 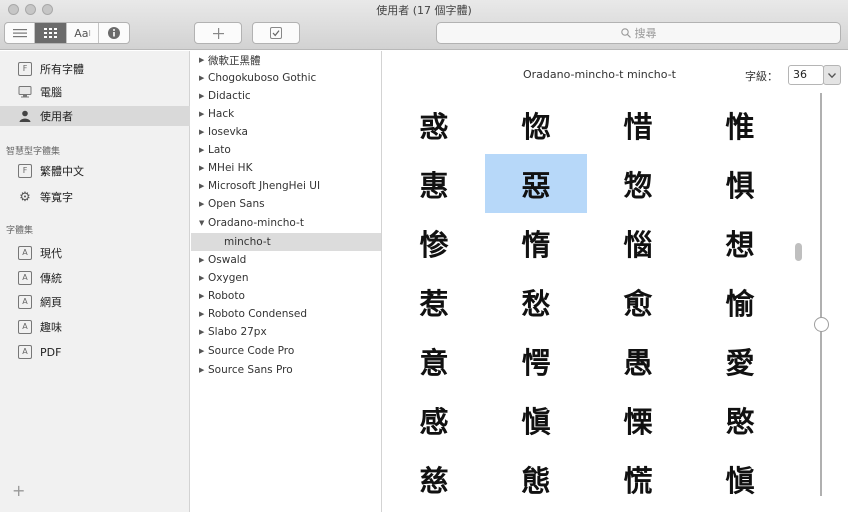 What do you see at coordinates (286, 114) in the screenshot?
I see `list-item: ▶ Hack` at bounding box center [286, 114].